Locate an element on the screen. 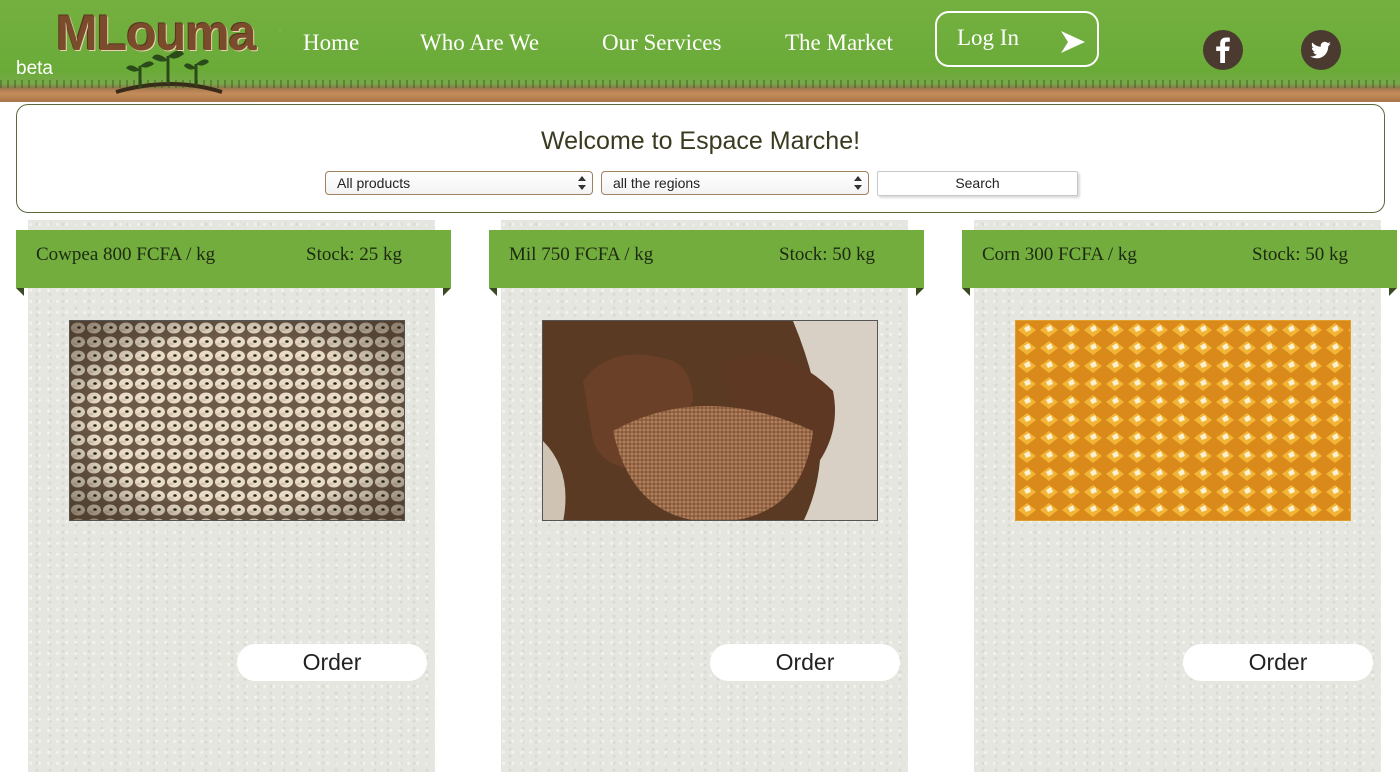  logo-text: MLouma is located at coordinates (156, 33).